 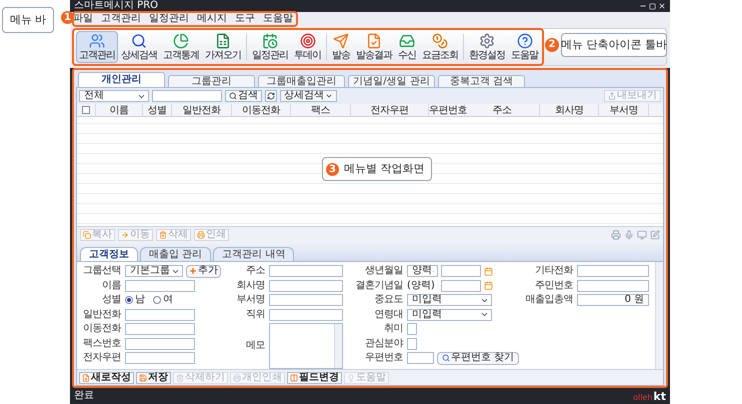 I want to click on column-header: 성별, so click(x=157, y=110).